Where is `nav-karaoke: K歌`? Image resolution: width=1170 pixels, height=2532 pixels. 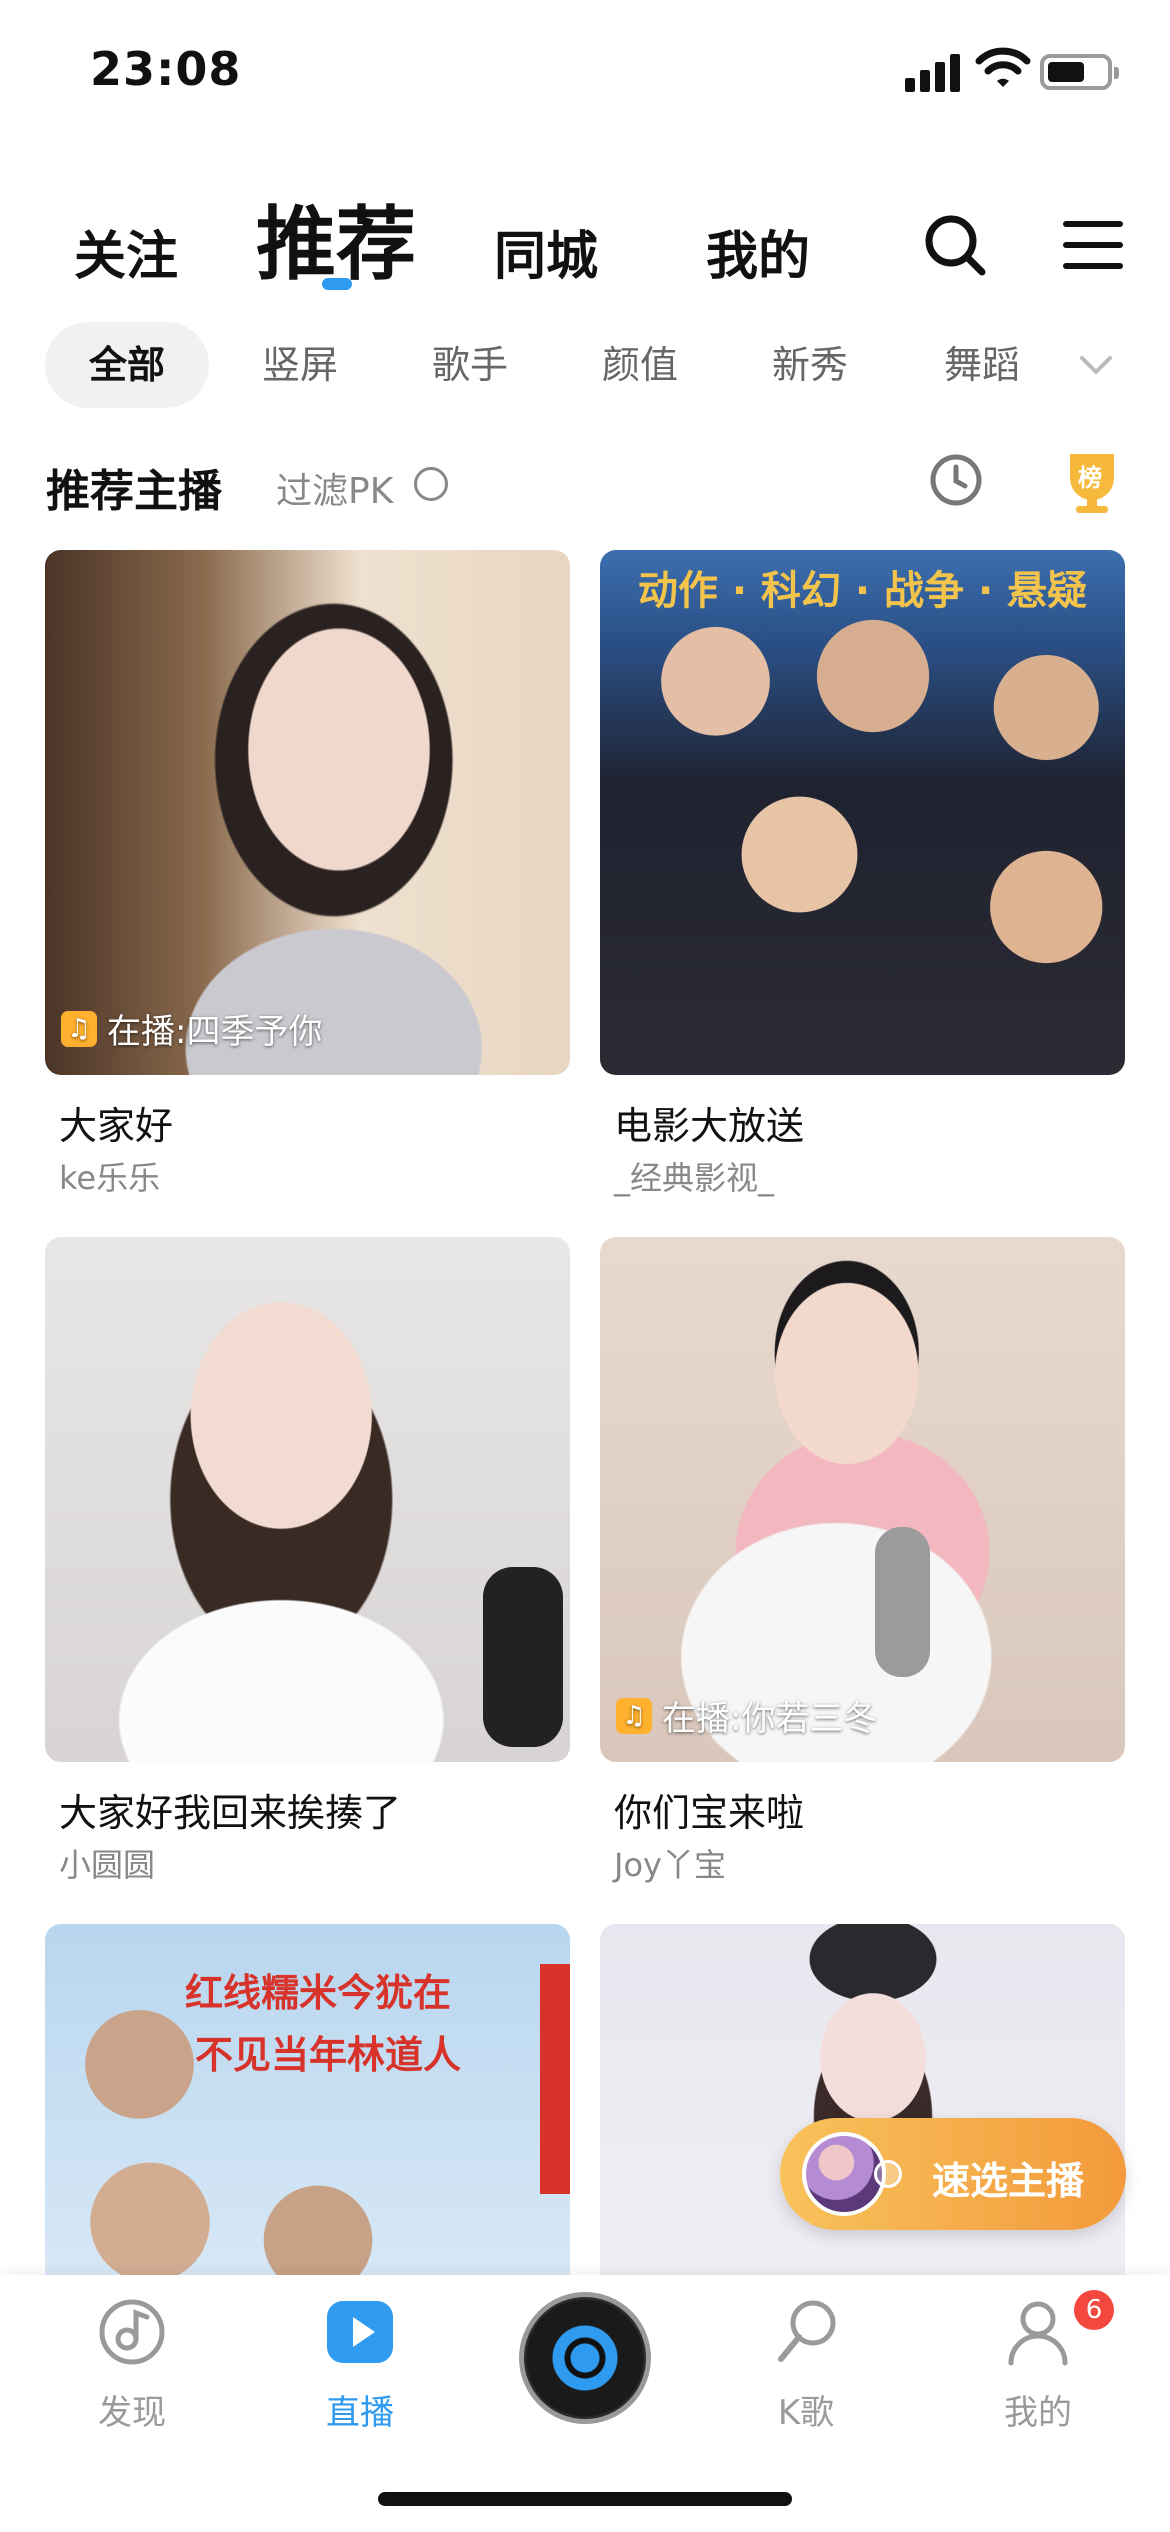
nav-karaoke: K歌 is located at coordinates (806, 2382).